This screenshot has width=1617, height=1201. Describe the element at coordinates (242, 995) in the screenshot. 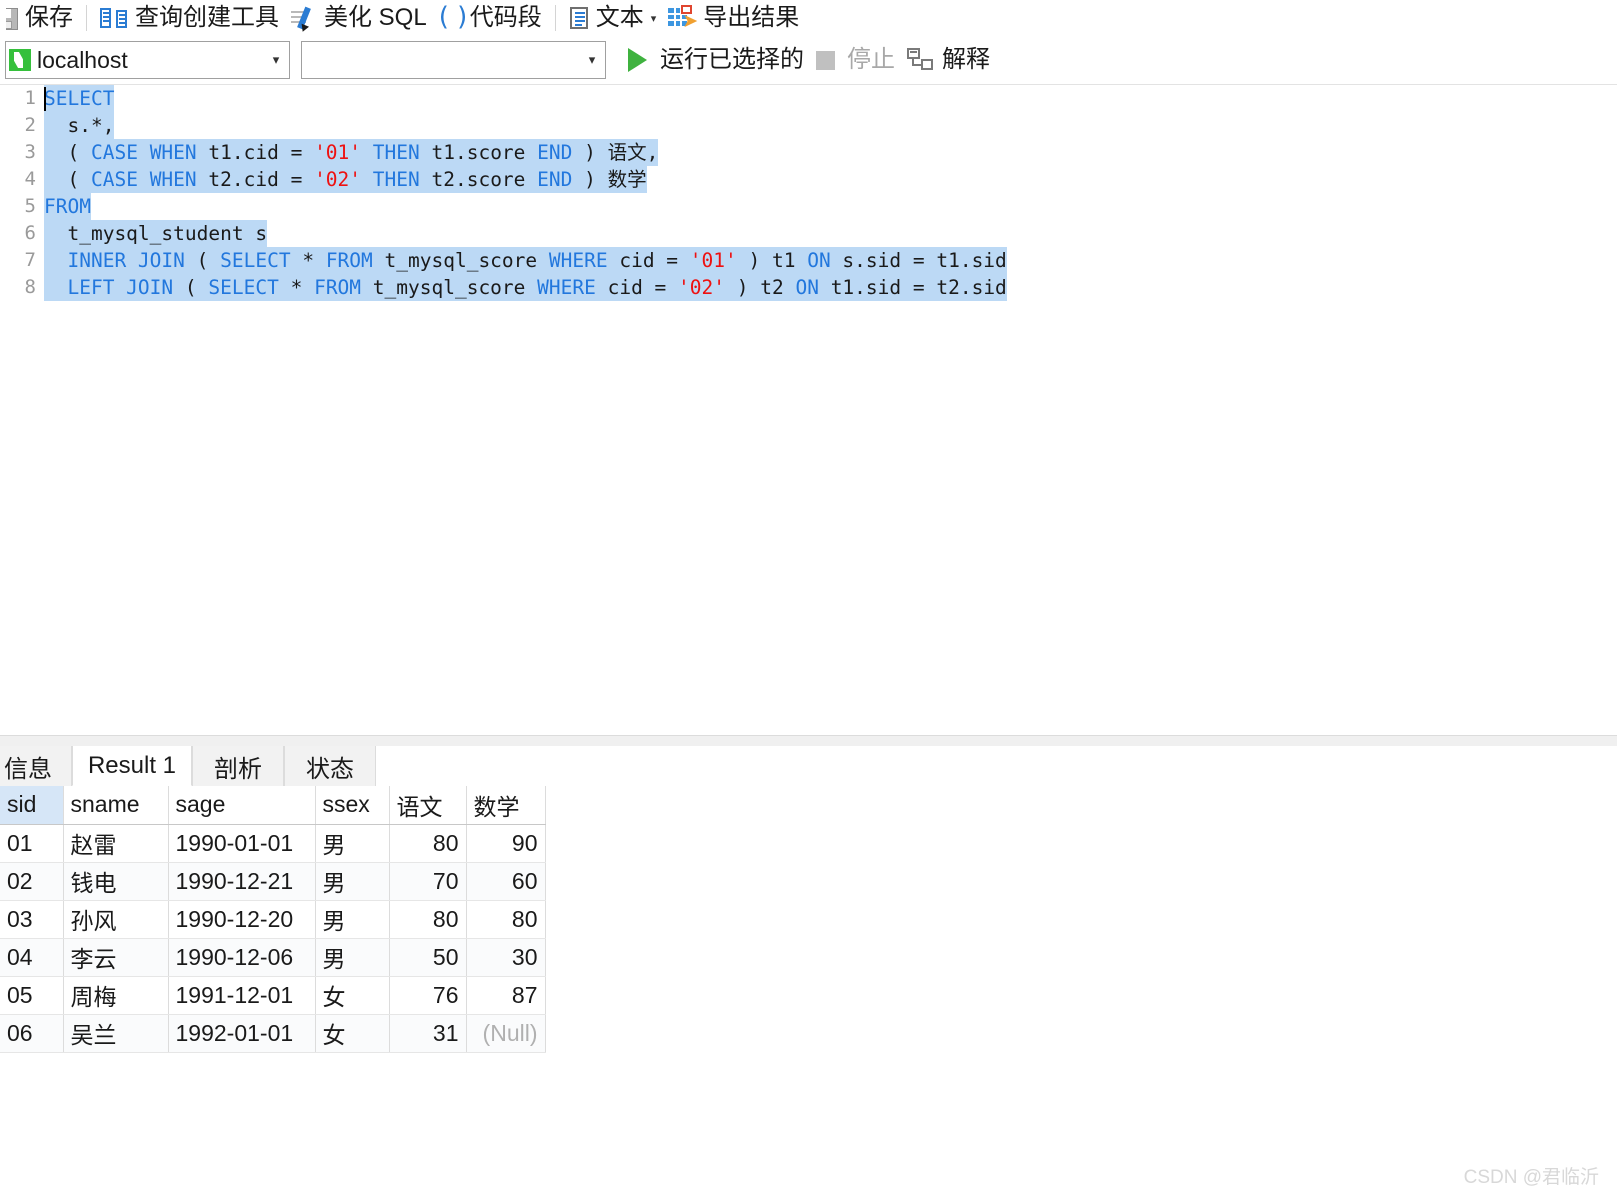

I see `cell-sage: 1991-12-01` at that location.